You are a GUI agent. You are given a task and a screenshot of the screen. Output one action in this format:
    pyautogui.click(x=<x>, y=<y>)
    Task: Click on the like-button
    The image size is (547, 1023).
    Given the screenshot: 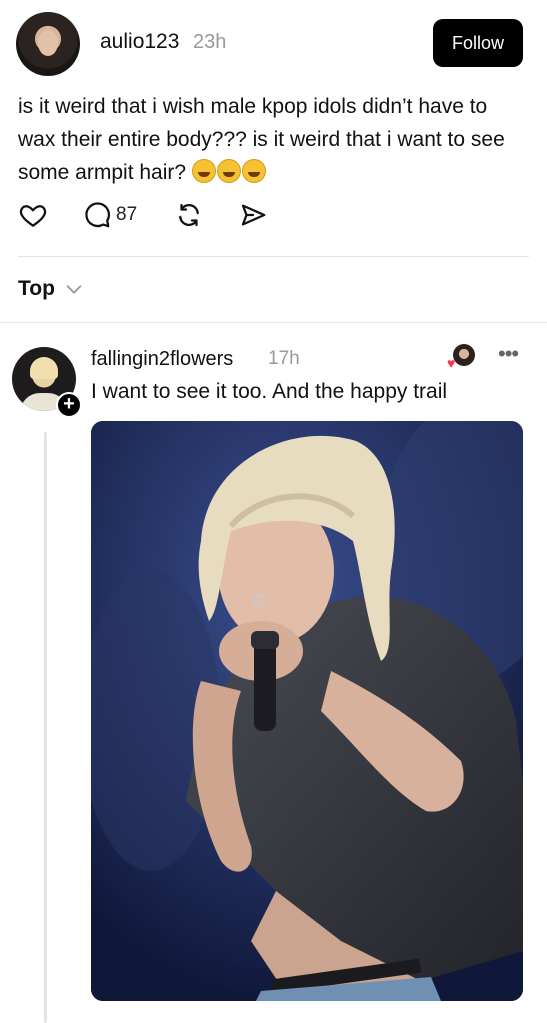 What is the action you would take?
    pyautogui.click(x=33, y=215)
    